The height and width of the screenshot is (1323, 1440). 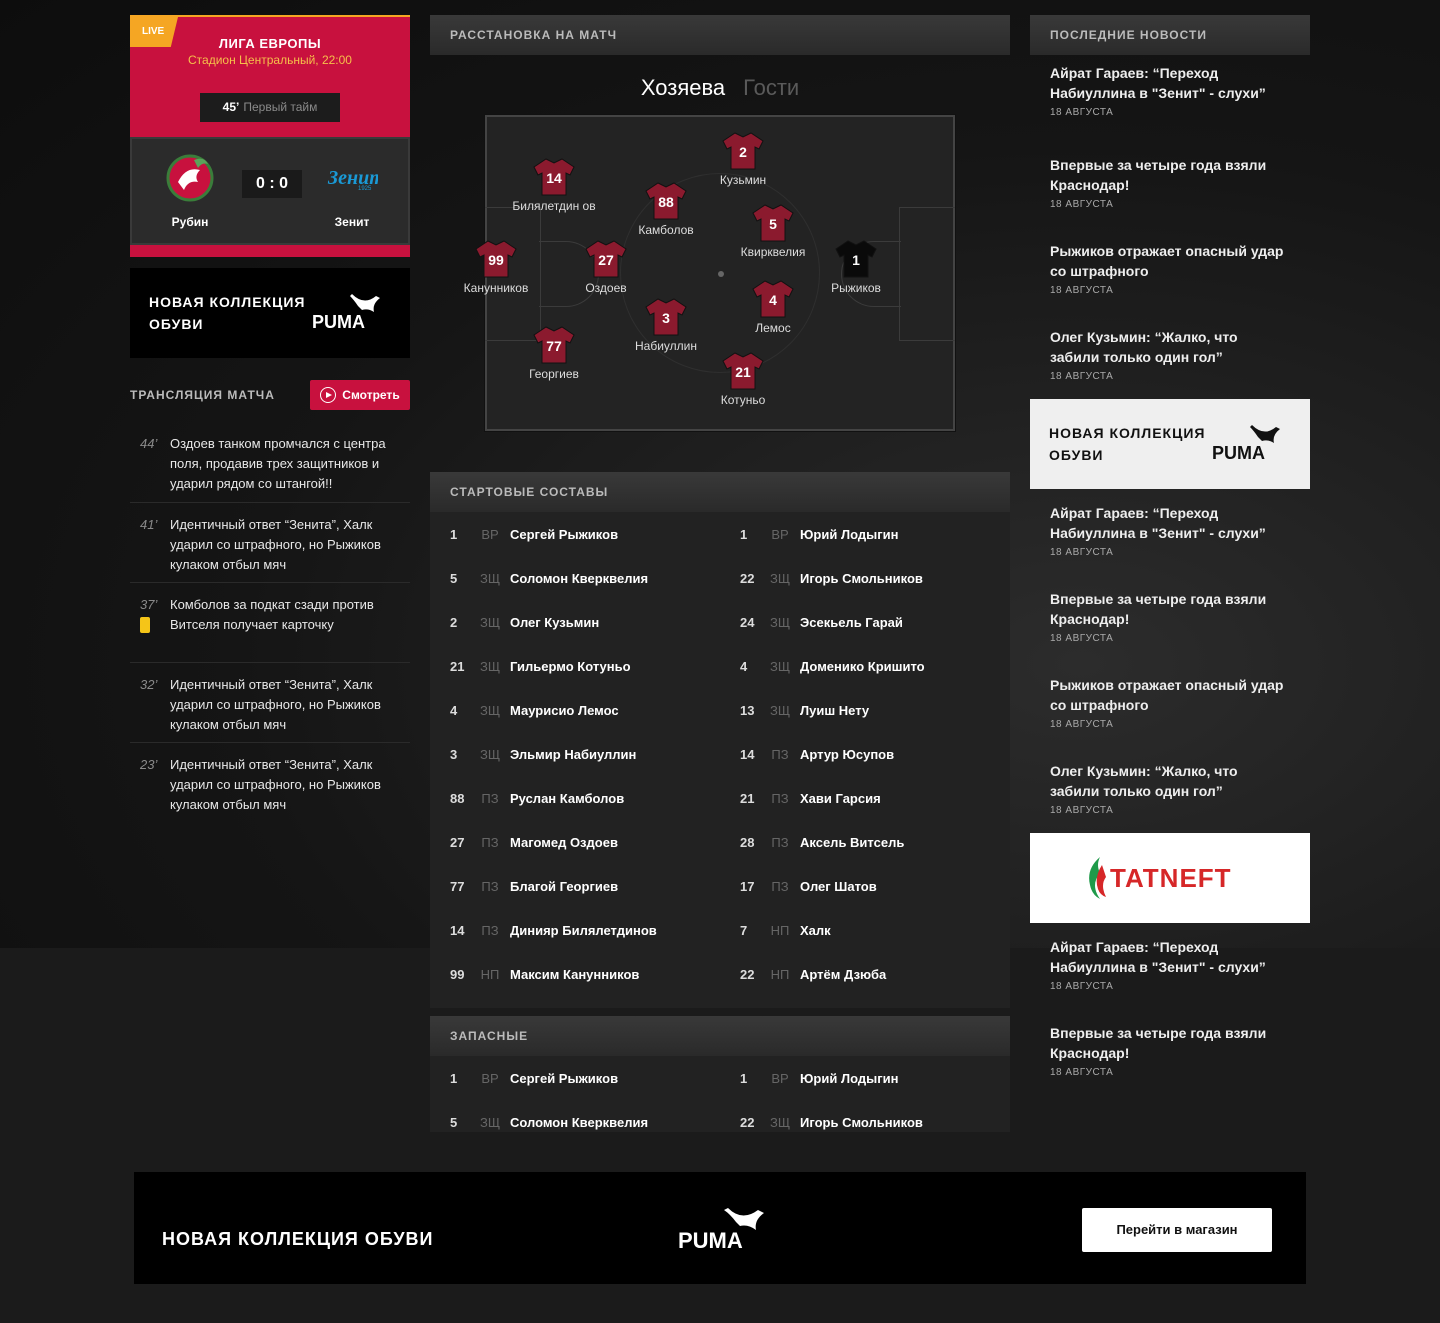 I want to click on roster-player: 22 НП Артём Дзюба, so click(x=865, y=974).